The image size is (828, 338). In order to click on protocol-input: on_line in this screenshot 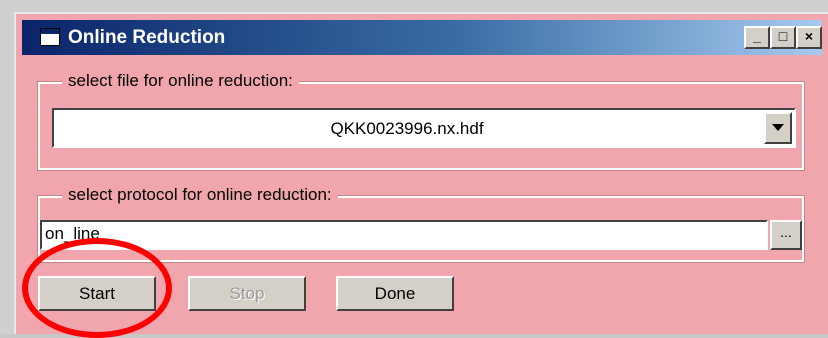, I will do `click(404, 235)`.